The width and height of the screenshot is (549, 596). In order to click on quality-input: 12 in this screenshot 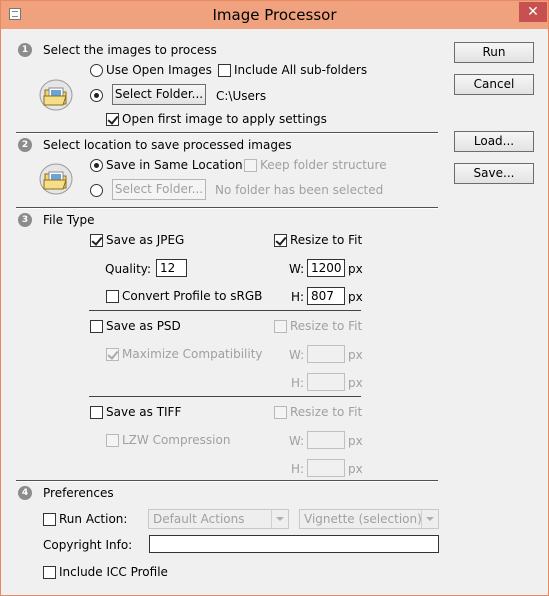, I will do `click(171, 268)`.